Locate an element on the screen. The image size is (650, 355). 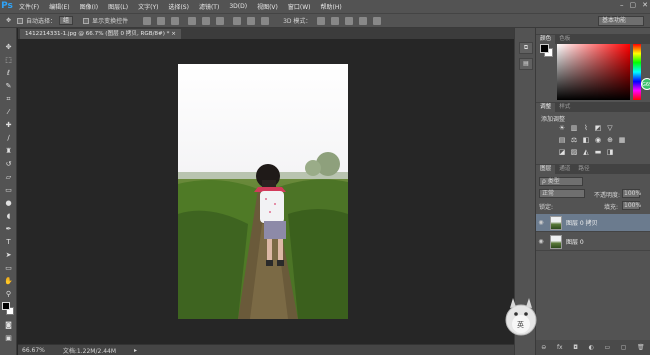
zoom-tool-icon: ⚲ is located at coordinates (8, 294).